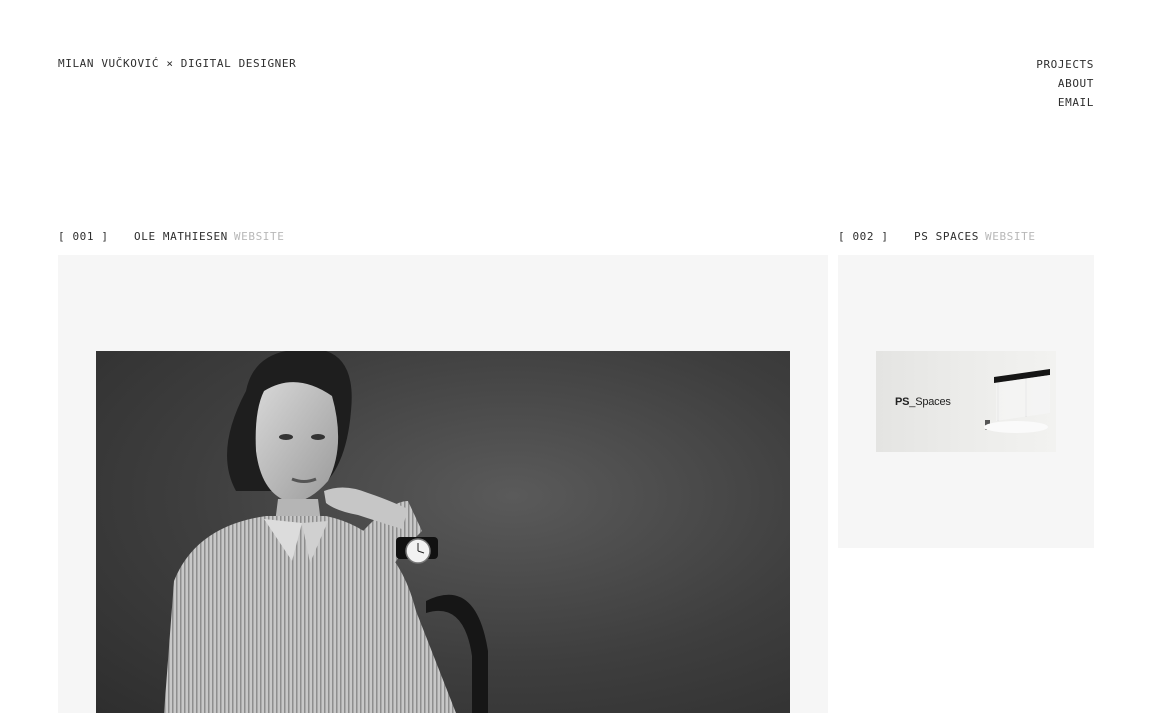  I want to click on project-label-001: [ 001 ] OLE MATHIESEN WEBSITE, so click(171, 236).